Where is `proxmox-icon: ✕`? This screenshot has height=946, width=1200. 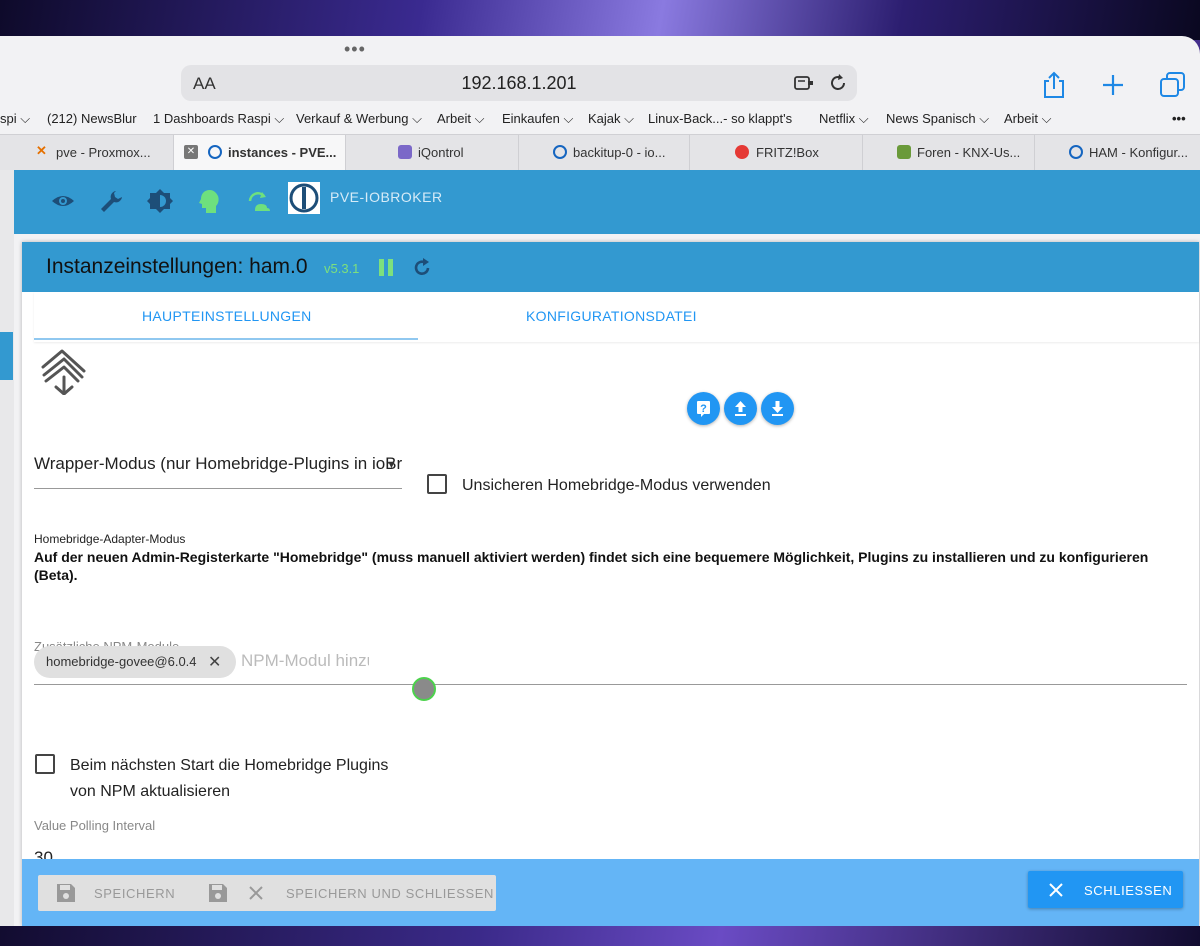 proxmox-icon: ✕ is located at coordinates (41, 150).